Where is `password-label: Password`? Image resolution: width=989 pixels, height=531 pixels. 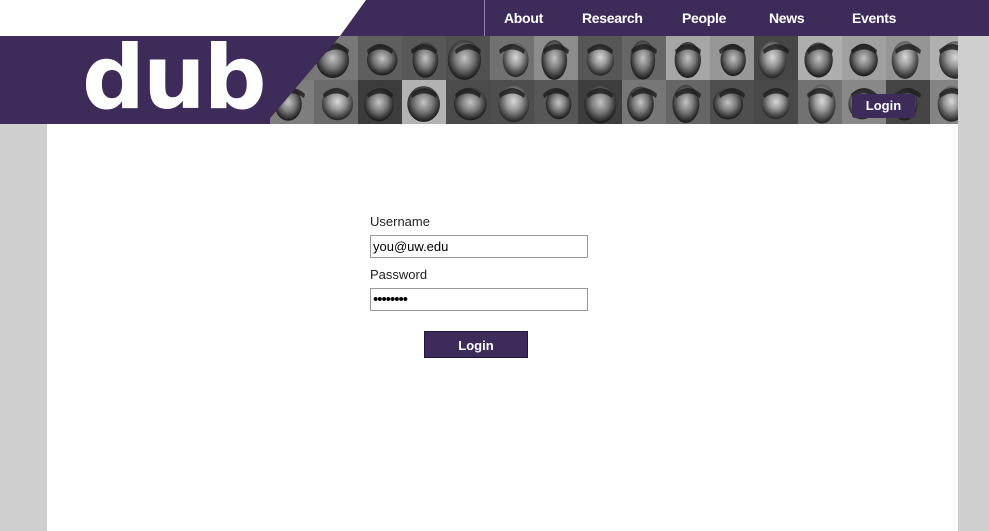
password-label: Password is located at coordinates (399, 274).